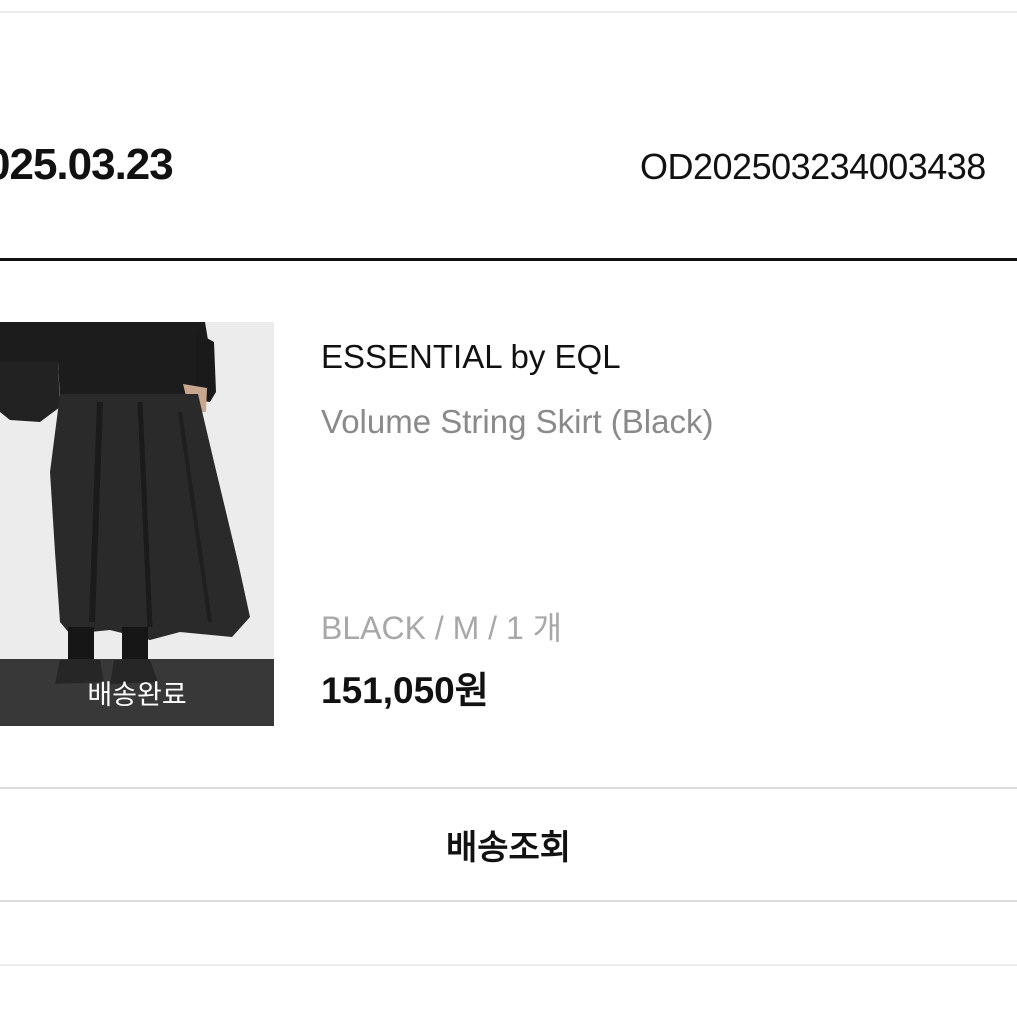  I want to click on action-divider, so click(508, 901).